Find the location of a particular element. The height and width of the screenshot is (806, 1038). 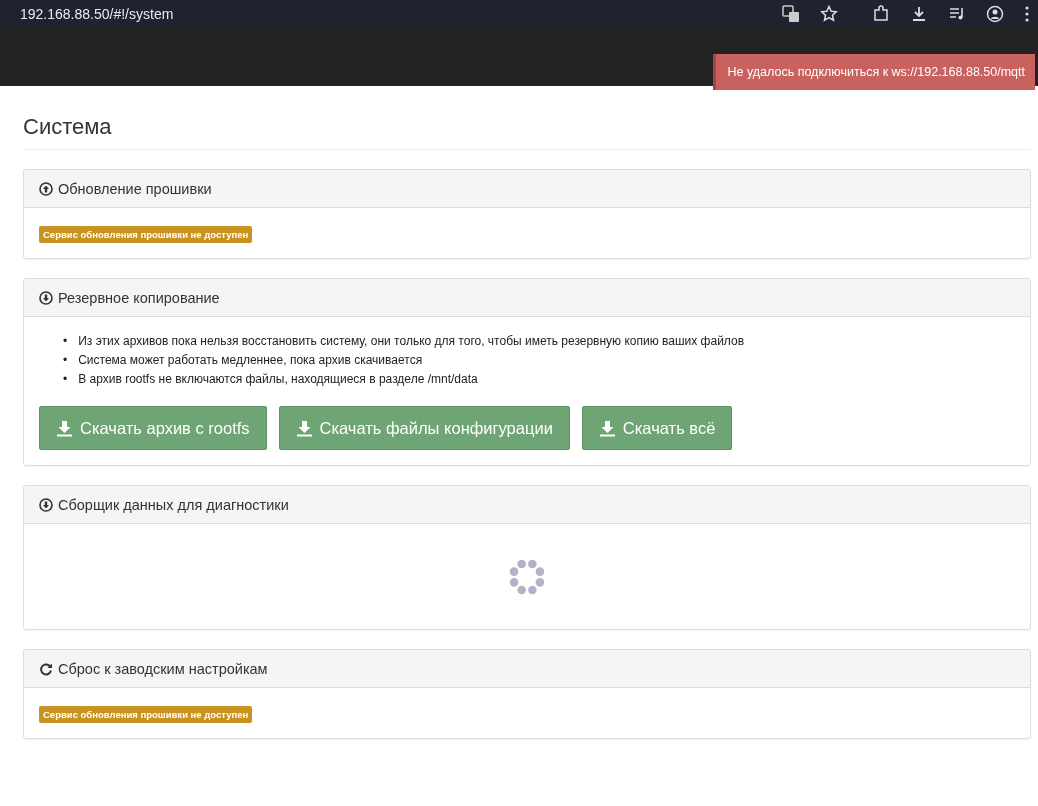

panel-title: Резервное копирование is located at coordinates (139, 297).